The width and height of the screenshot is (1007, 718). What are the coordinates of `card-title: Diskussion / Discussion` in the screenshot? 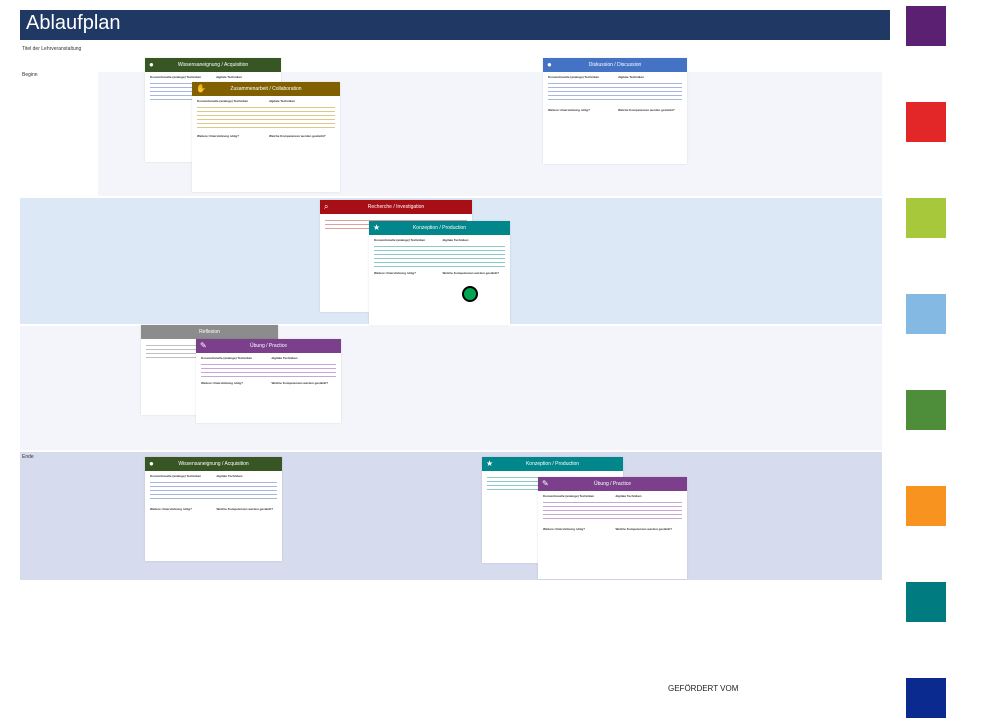 It's located at (615, 65).